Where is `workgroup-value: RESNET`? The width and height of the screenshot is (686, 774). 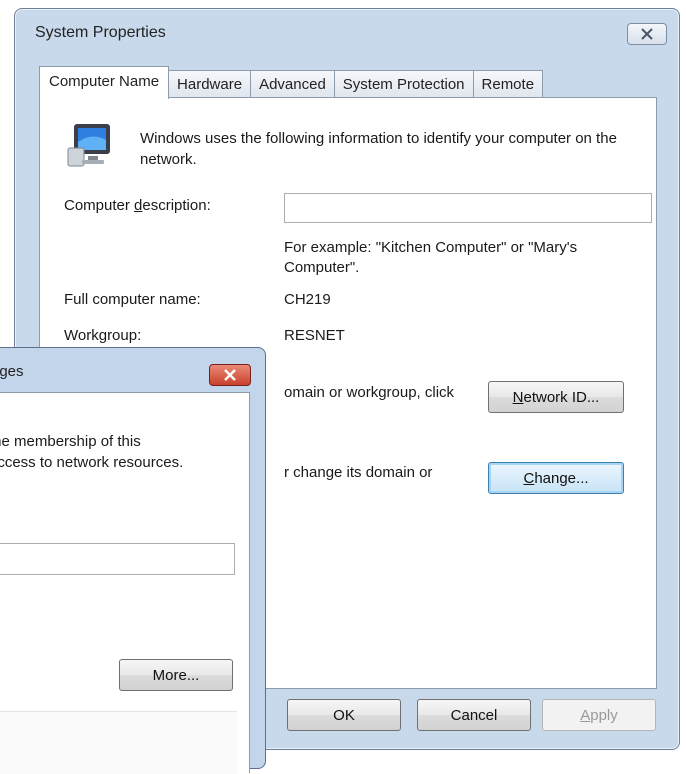
workgroup-value: RESNET is located at coordinates (314, 335).